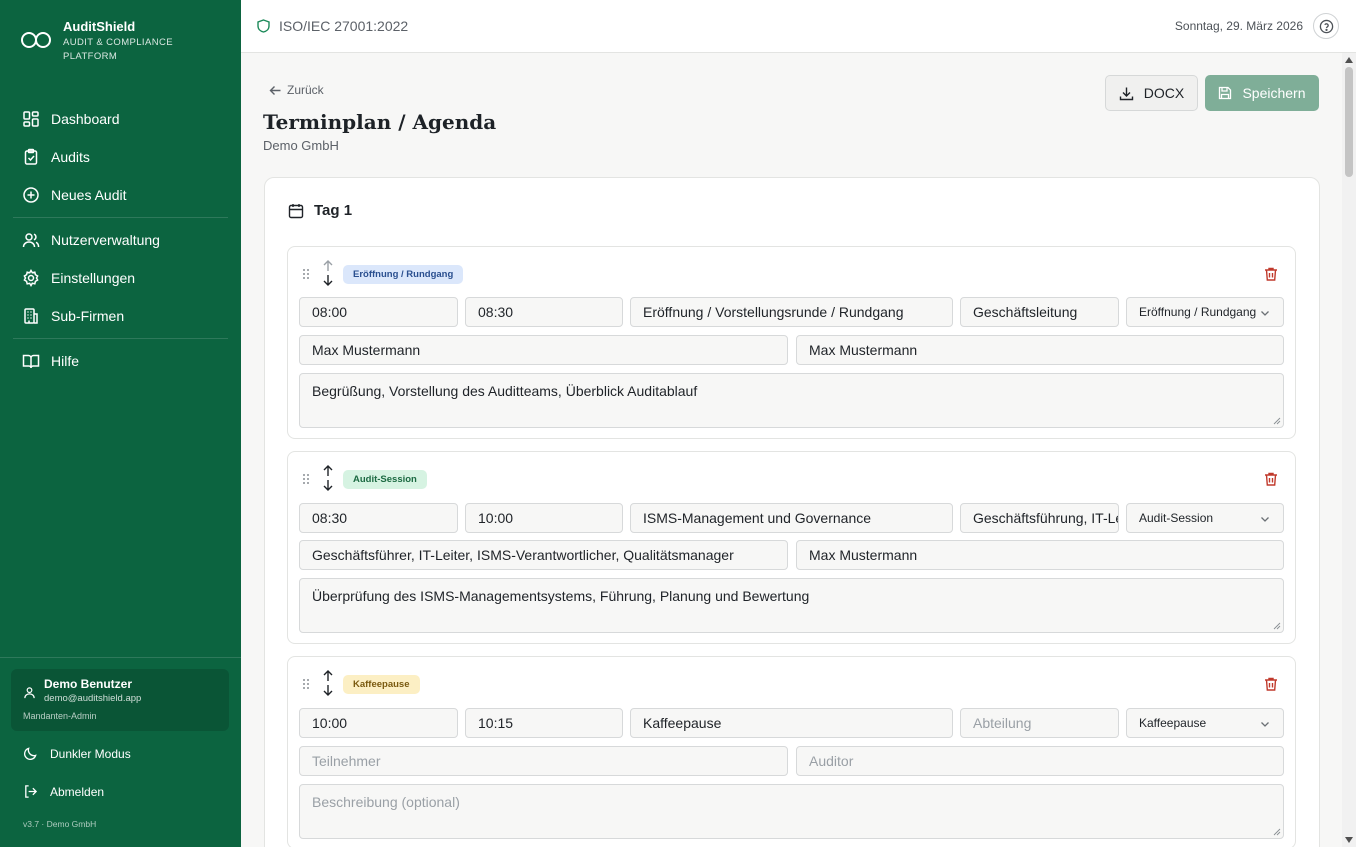 The image size is (1356, 847). Describe the element at coordinates (543, 761) in the screenshot. I see `participants-input: Teilnehmer` at that location.